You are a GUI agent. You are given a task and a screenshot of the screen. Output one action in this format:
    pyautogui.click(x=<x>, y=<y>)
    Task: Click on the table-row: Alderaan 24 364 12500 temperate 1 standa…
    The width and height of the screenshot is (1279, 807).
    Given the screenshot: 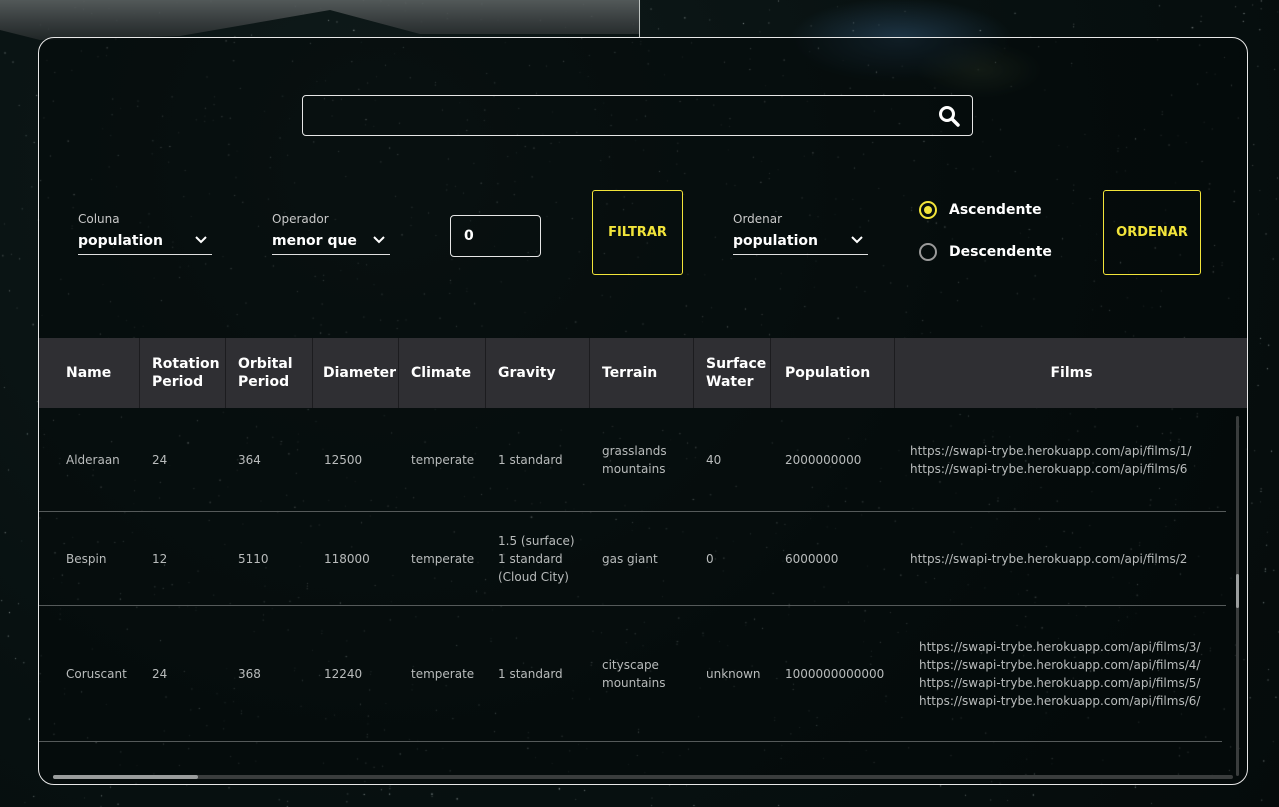 What is the action you would take?
    pyautogui.click(x=632, y=460)
    